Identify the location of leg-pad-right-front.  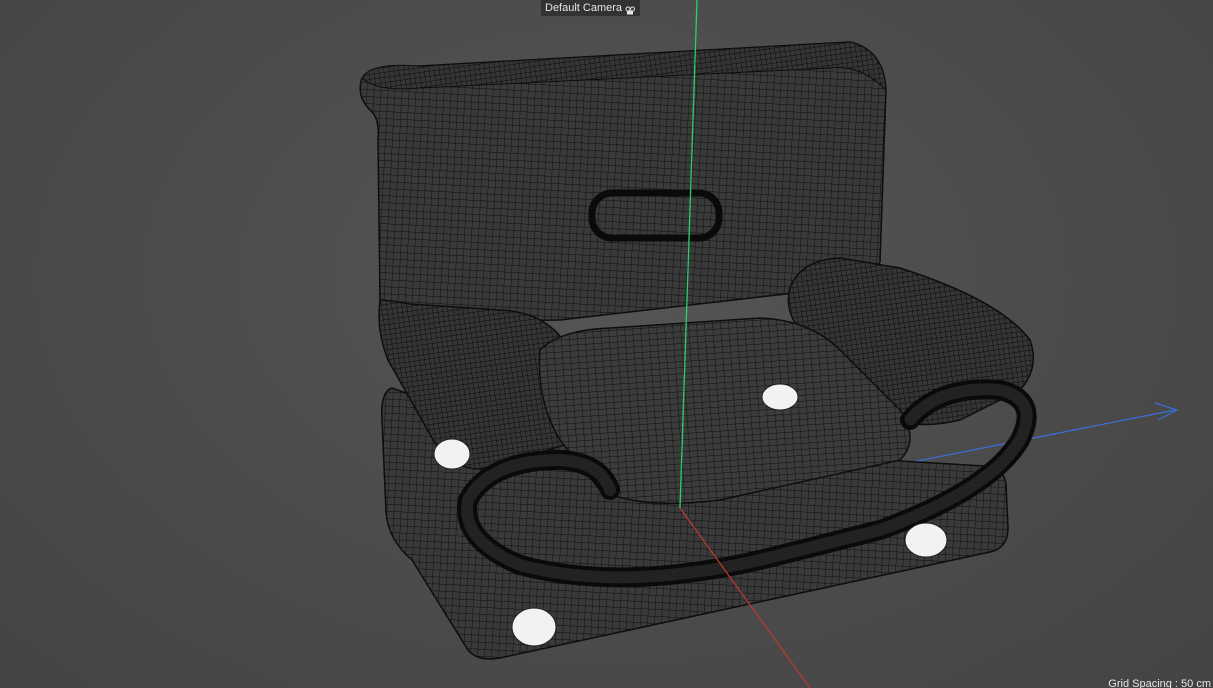
(926, 540).